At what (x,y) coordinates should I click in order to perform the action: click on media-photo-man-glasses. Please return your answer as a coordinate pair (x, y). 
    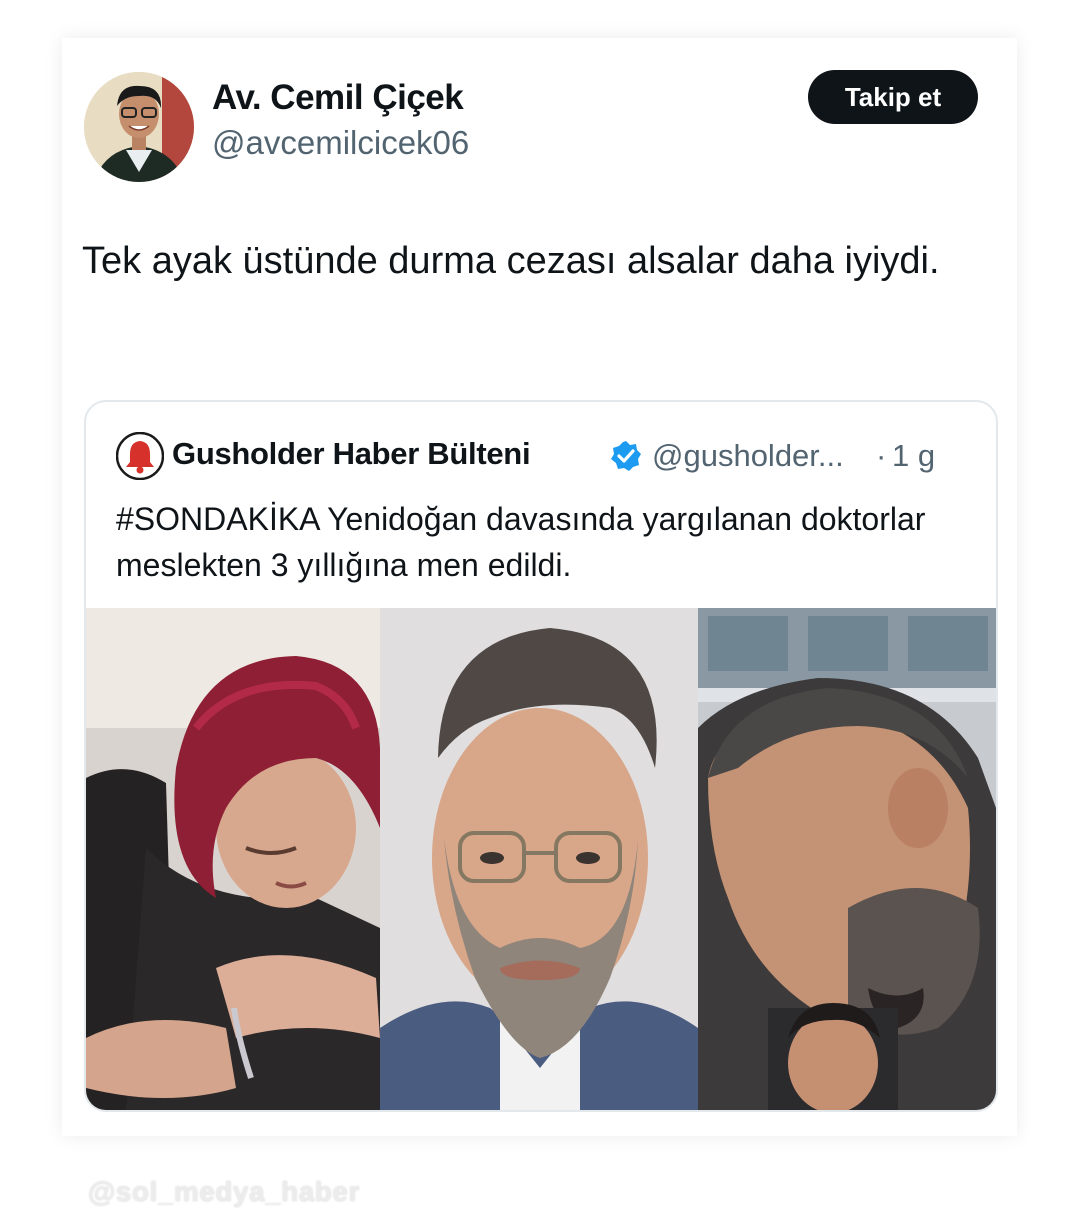
    Looking at the image, I should click on (539, 859).